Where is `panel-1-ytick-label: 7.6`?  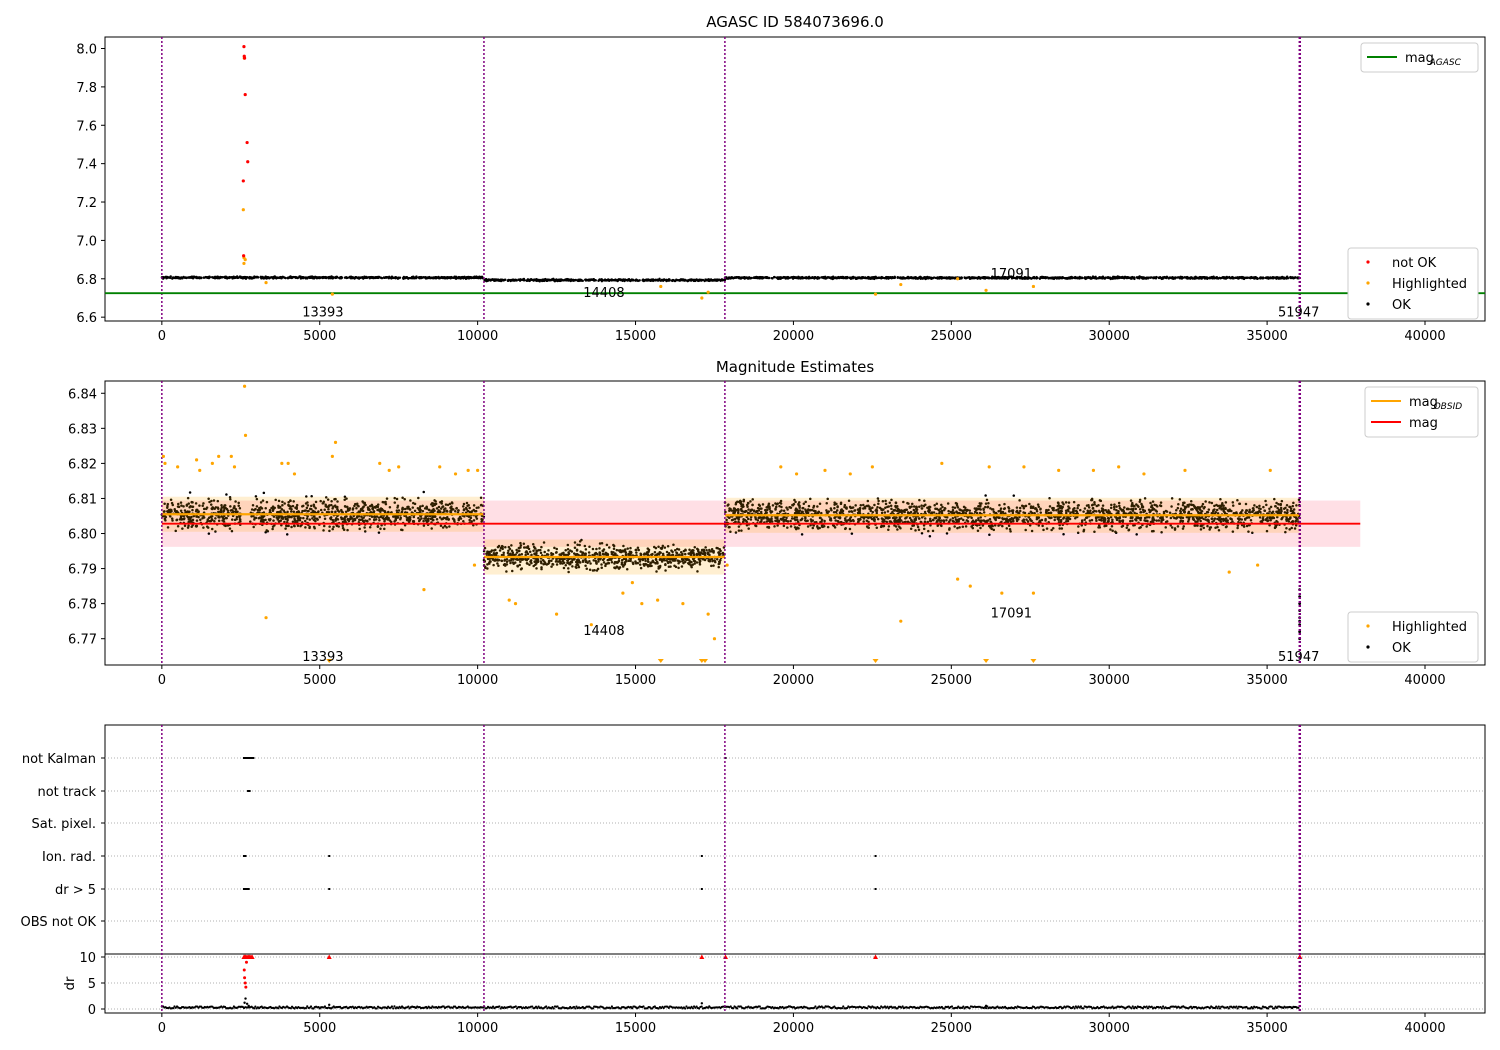
panel-1-ytick-label: 7.6 is located at coordinates (86, 126).